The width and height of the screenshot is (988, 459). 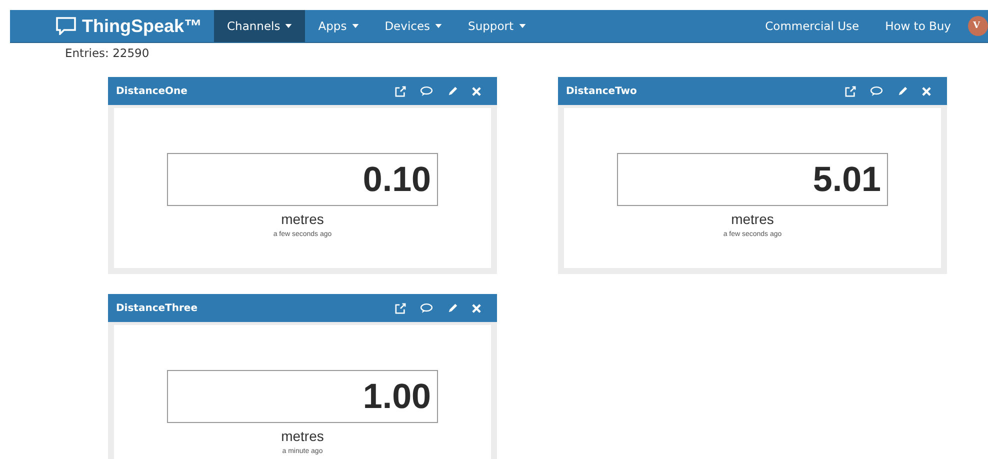 I want to click on nav-menu: Support, so click(x=496, y=26).